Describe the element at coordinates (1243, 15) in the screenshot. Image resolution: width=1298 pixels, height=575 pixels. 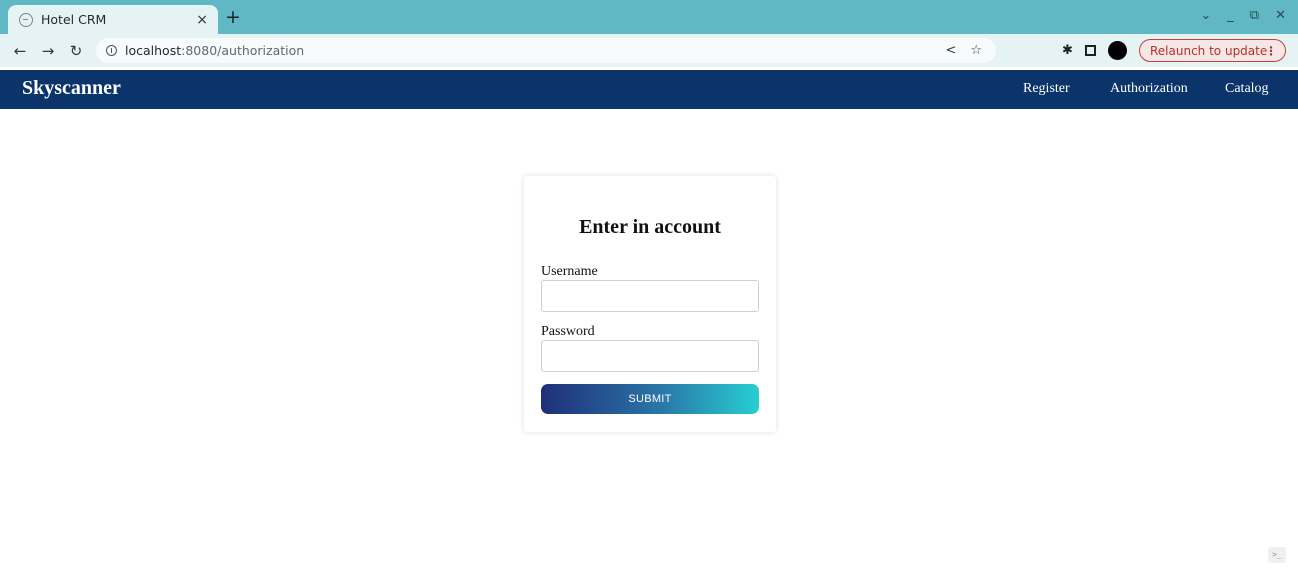
I see `window-controls: ⌄ _ ⧉ ✕` at that location.